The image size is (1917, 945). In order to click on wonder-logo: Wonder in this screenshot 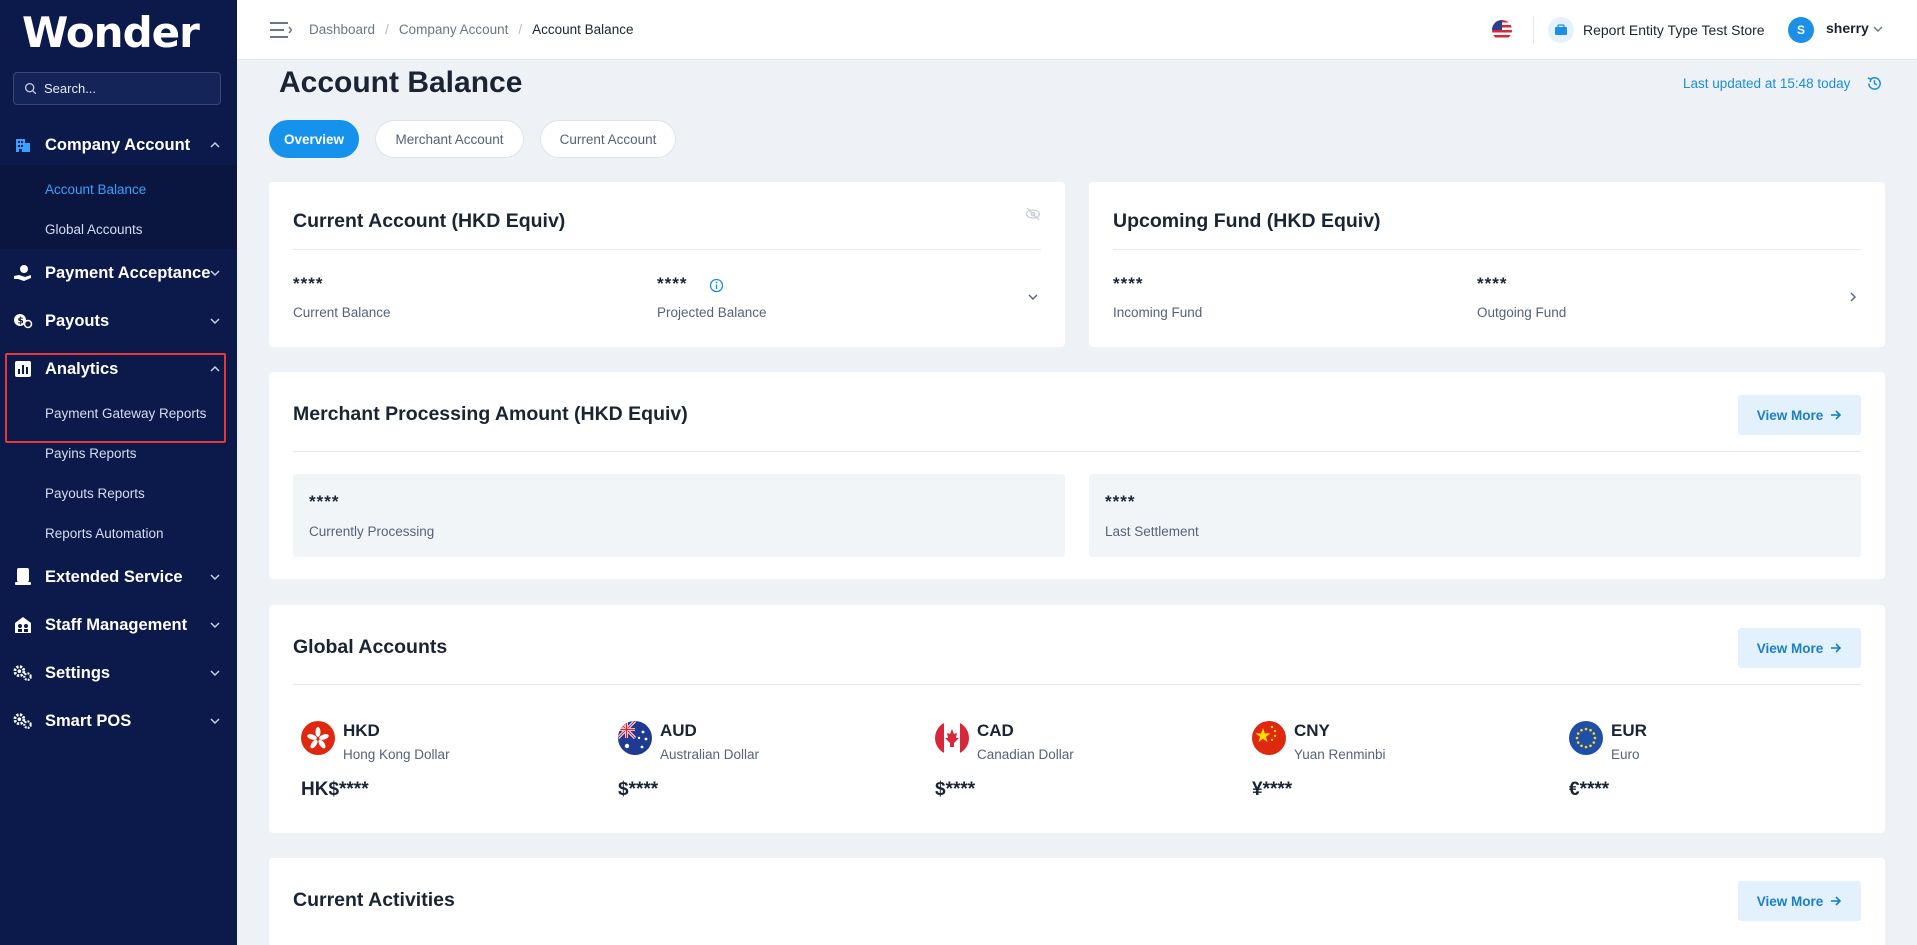, I will do `click(111, 32)`.